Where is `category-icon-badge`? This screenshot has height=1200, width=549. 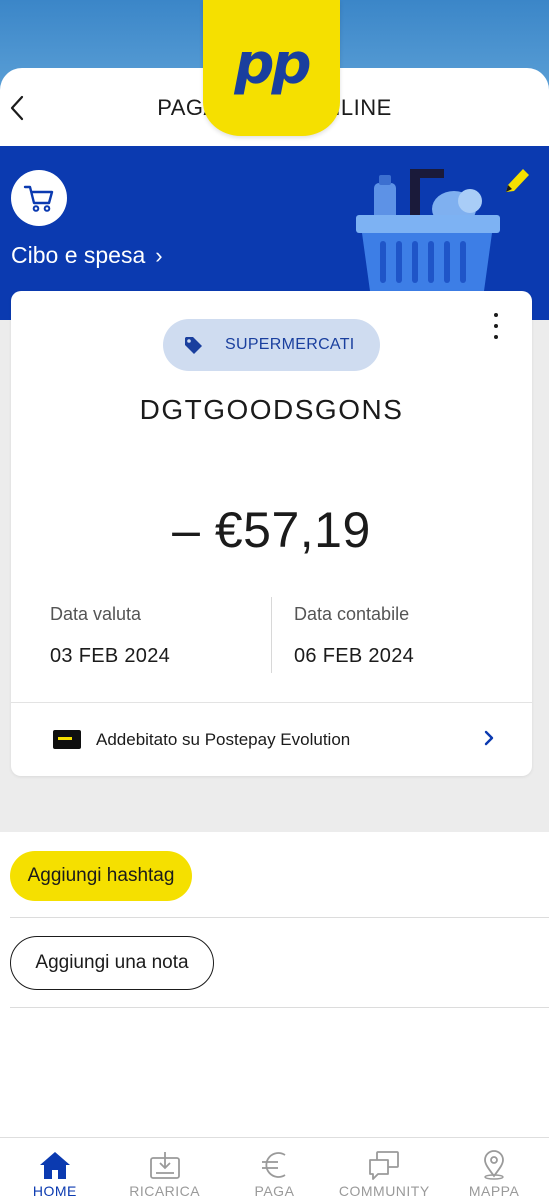
category-icon-badge is located at coordinates (39, 198).